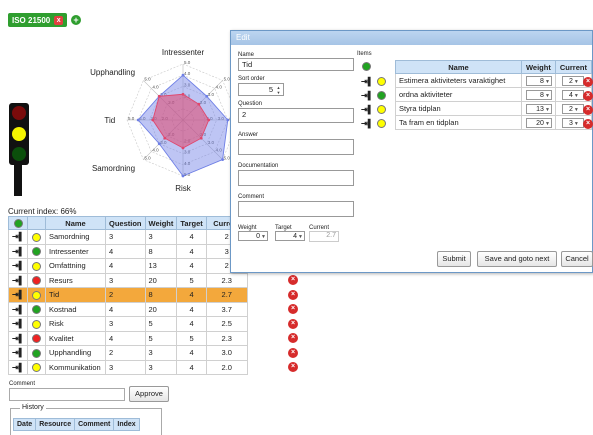 This screenshot has width=593, height=435. What do you see at coordinates (155, 150) in the screenshot?
I see `ring-label: 4.0` at bounding box center [155, 150].